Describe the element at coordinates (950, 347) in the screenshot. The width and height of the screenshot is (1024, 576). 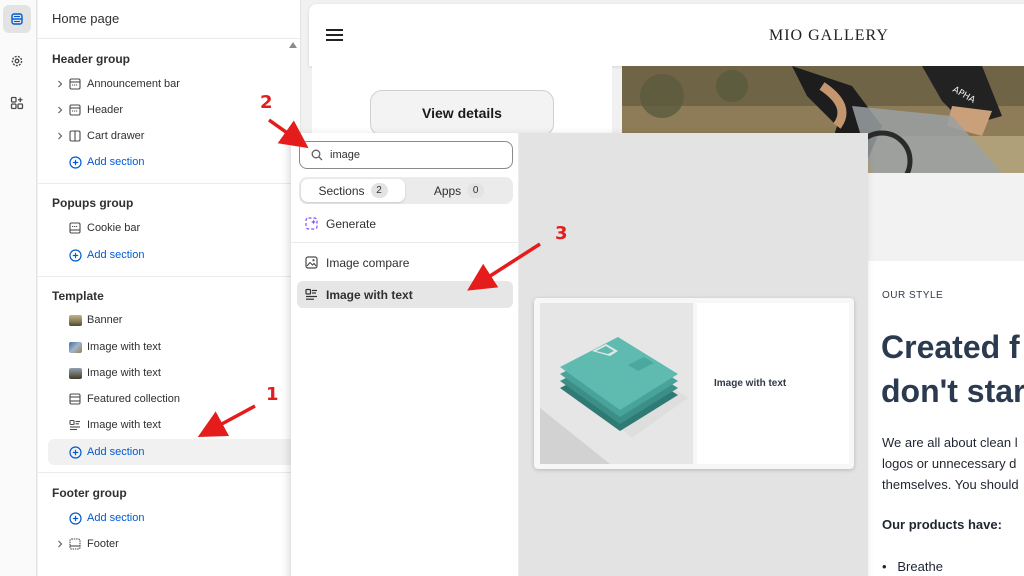
I see `headline-line: Created f` at that location.